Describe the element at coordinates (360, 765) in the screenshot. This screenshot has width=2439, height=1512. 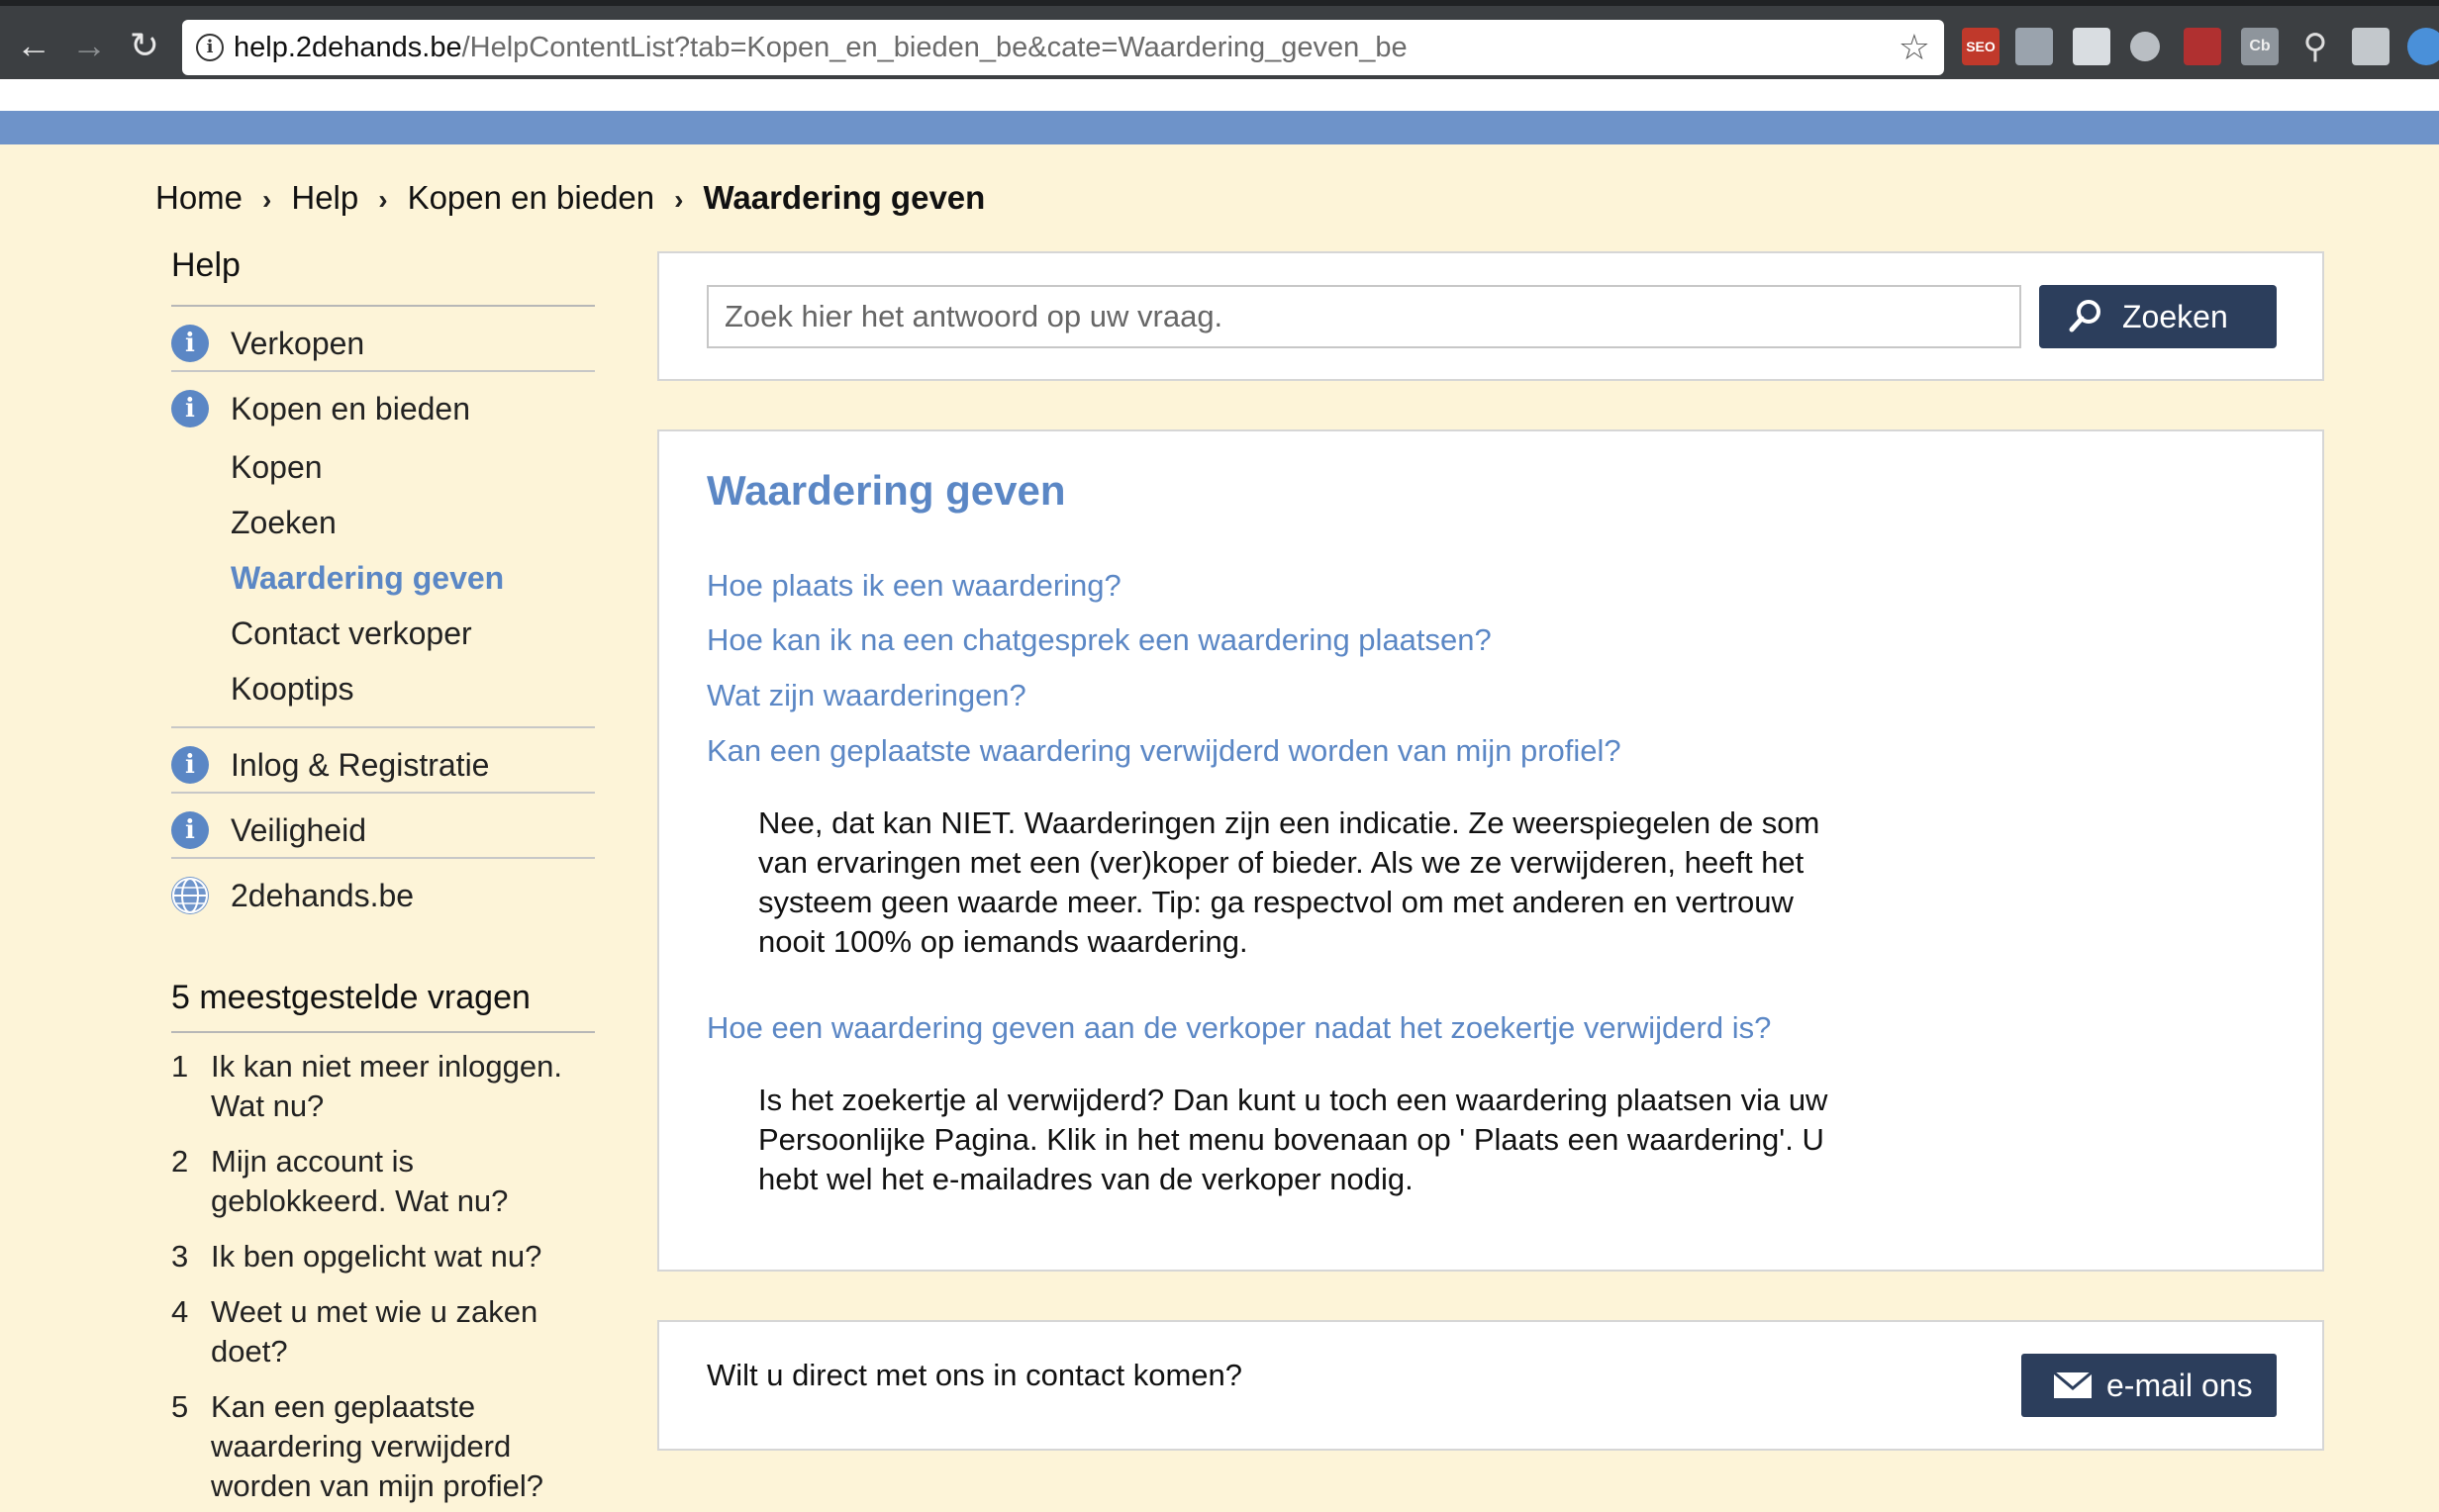
I see `sidebar-item-label: Inlog & Registratie` at that location.